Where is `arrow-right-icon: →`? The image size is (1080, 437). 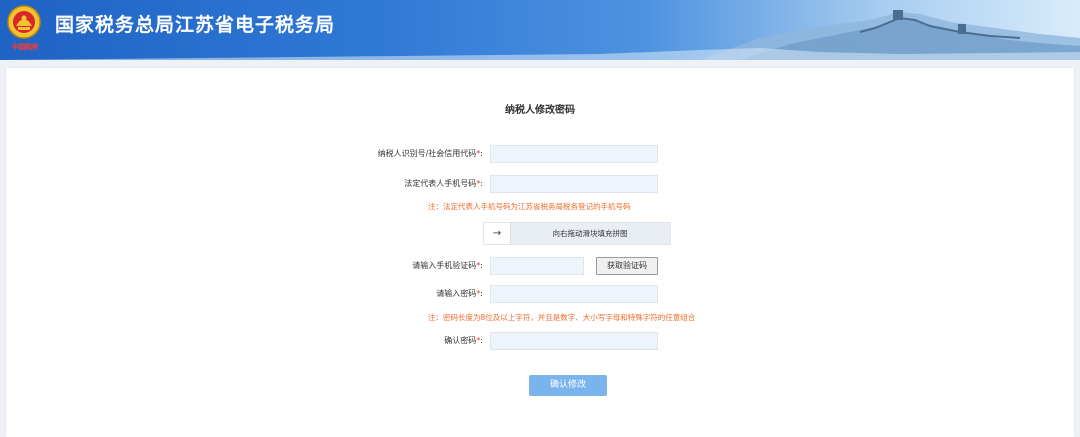
arrow-right-icon: → is located at coordinates (497, 233).